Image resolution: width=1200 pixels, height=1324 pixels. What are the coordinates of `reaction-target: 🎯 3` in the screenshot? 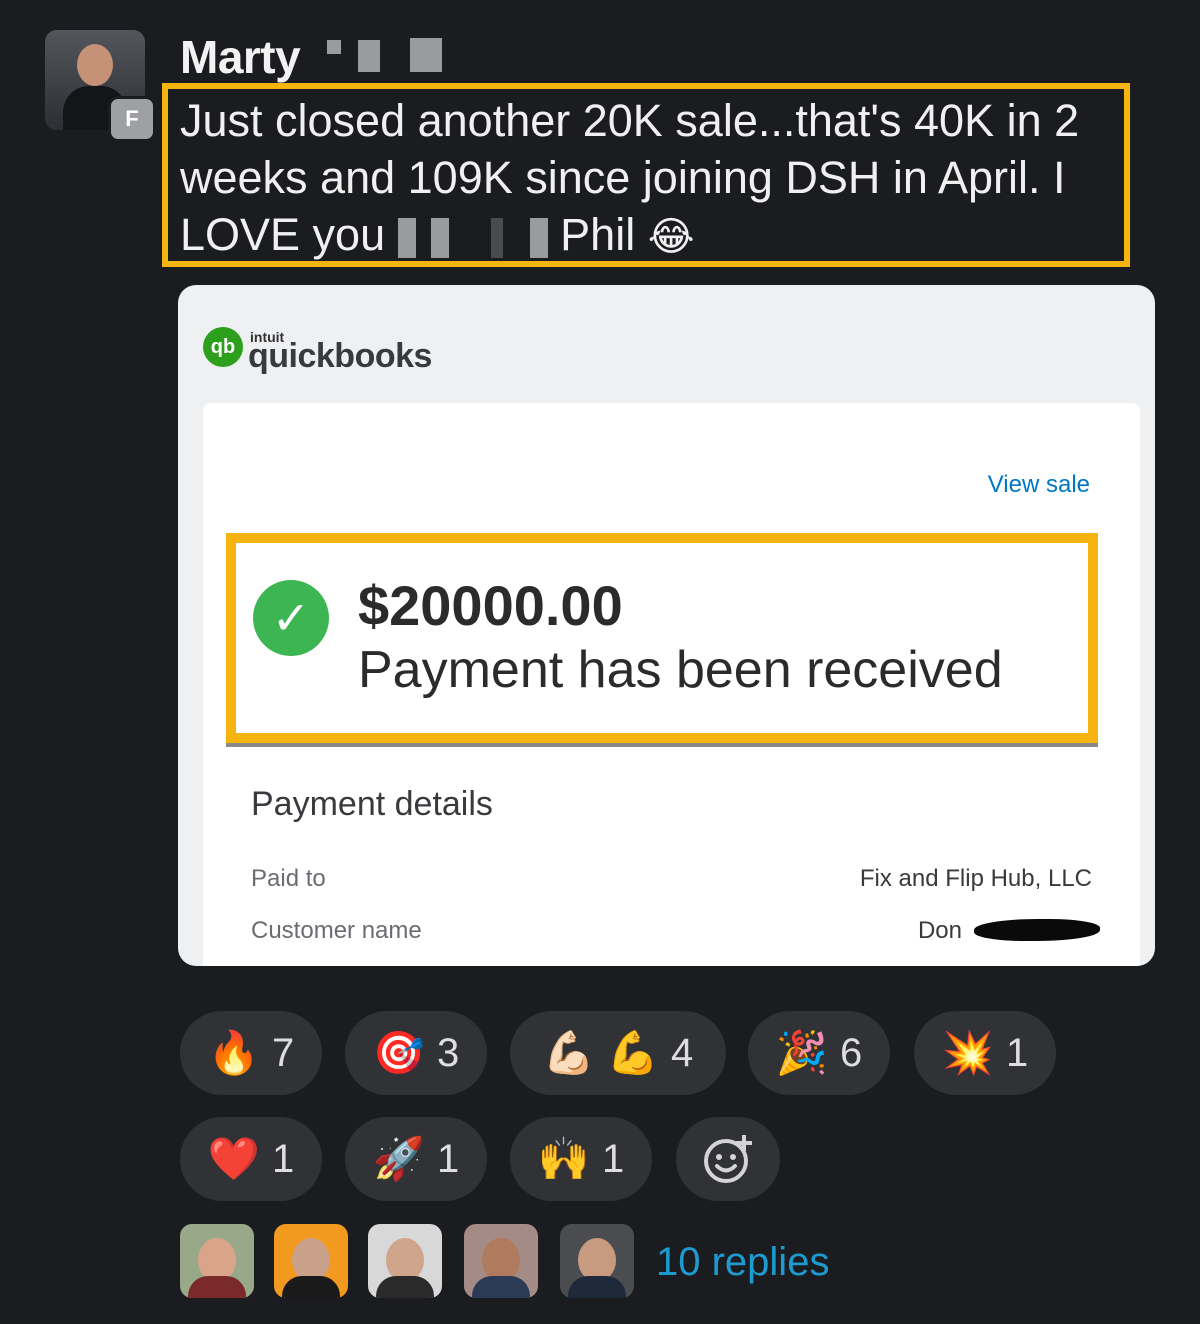 It's located at (416, 1053).